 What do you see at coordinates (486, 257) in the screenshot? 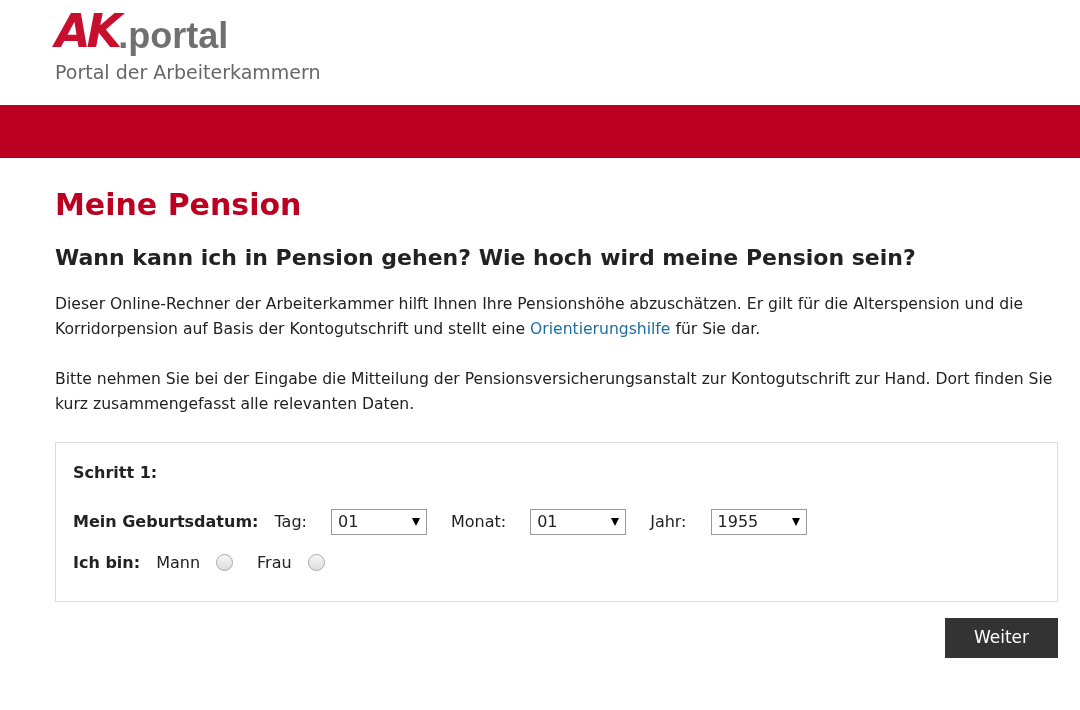
I see `subtitle: Wann kann ich in Pension gehen? Wie hoch wird meine Pension sein?` at bounding box center [486, 257].